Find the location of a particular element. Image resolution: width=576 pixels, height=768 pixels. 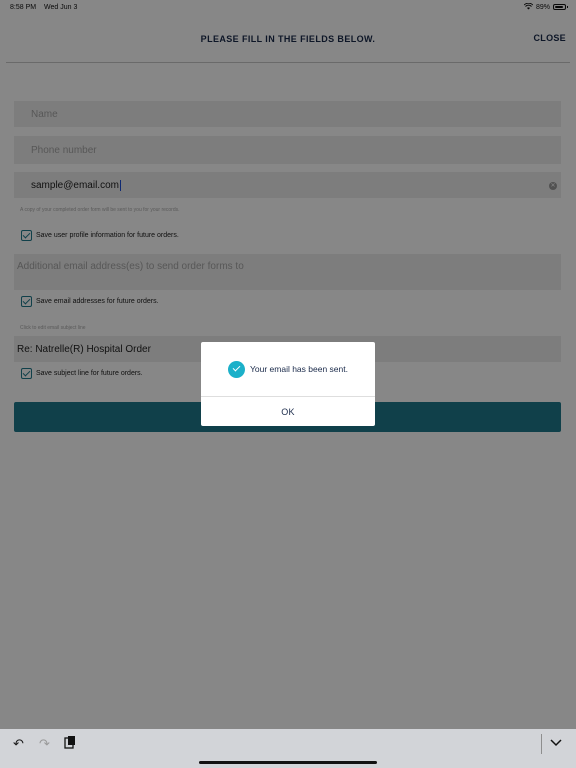

ok-button: OK is located at coordinates (288, 411).